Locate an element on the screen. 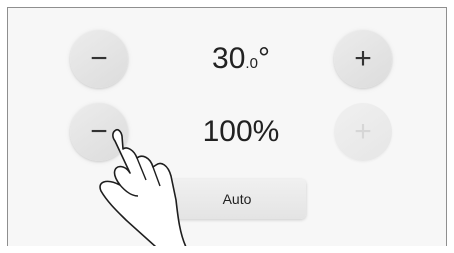 Image resolution: width=454 pixels, height=253 pixels. temperature-decrease-button: − is located at coordinates (99, 59).